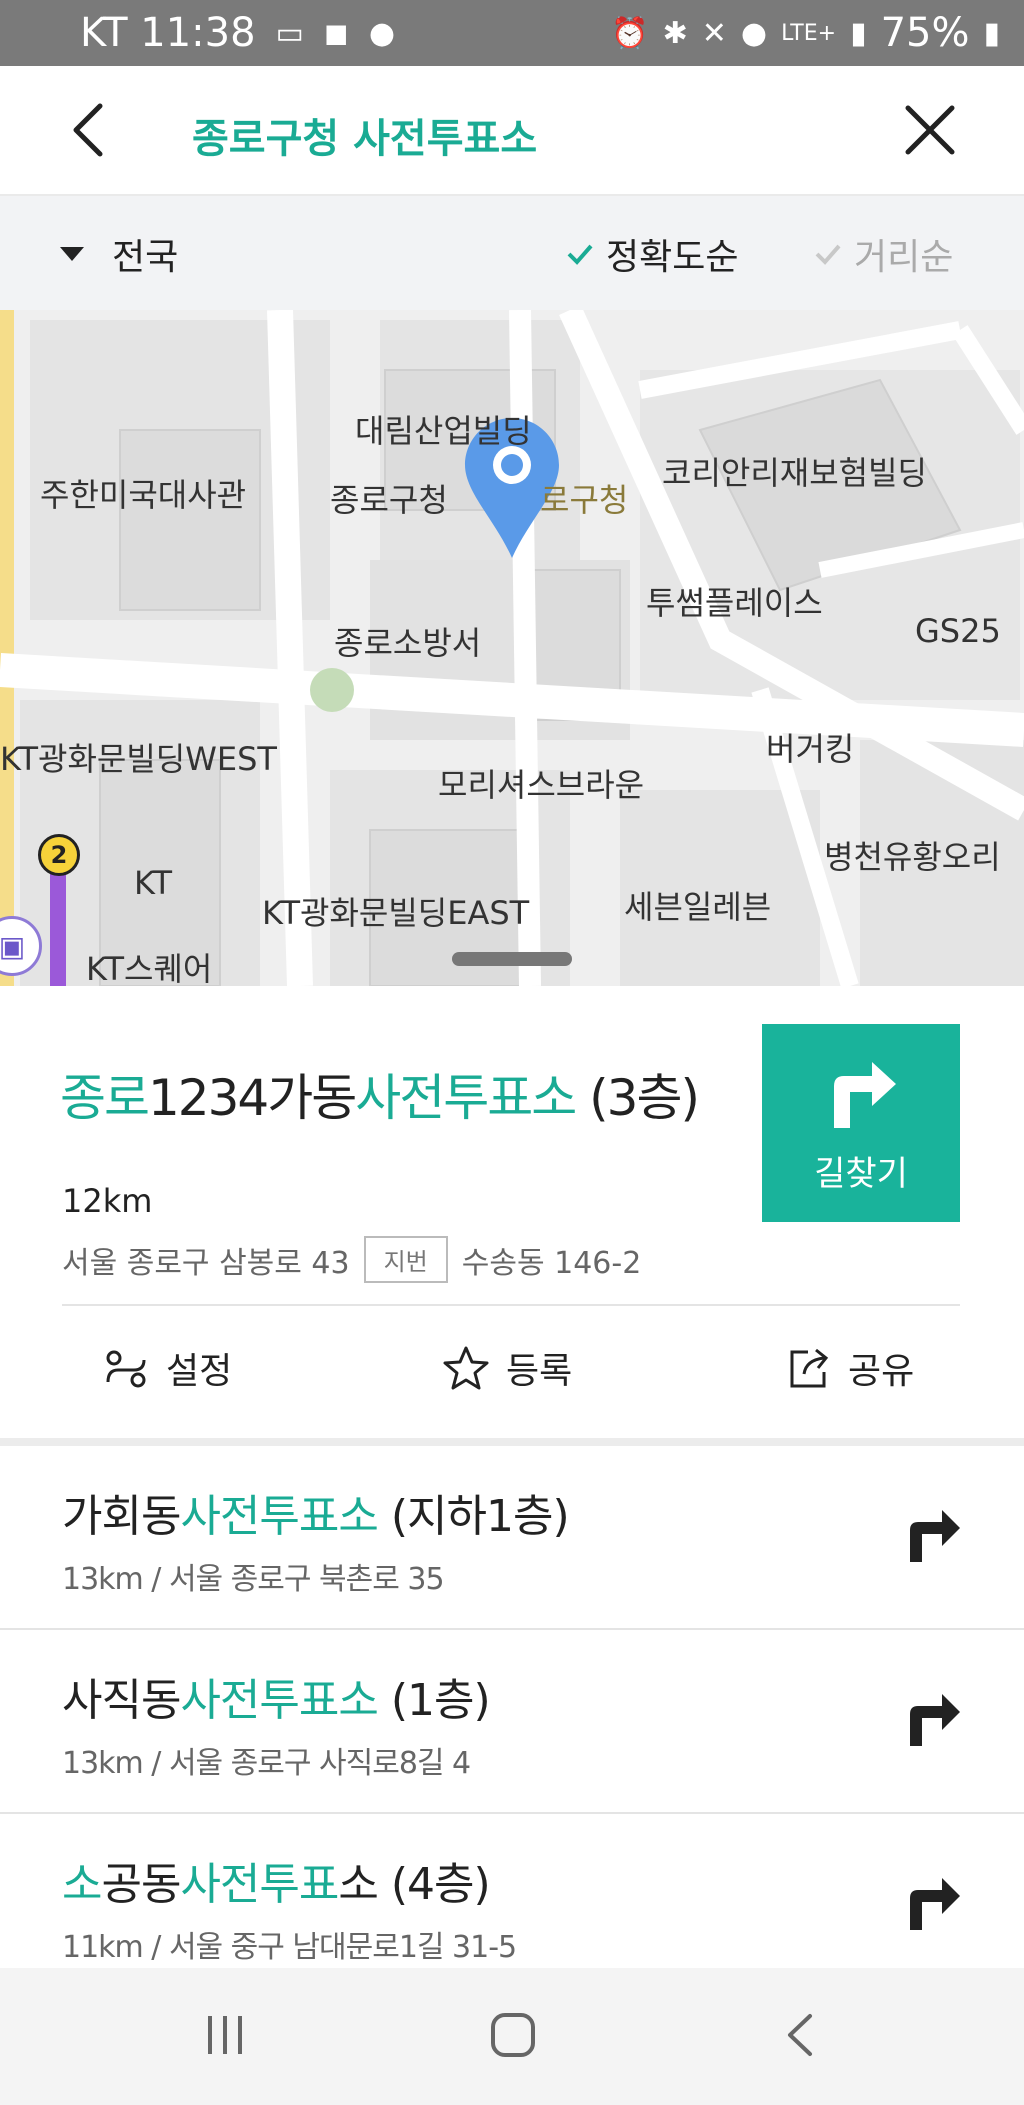  What do you see at coordinates (734, 601) in the screenshot?
I see `map-label-tuthum: 투썸플레이스` at bounding box center [734, 601].